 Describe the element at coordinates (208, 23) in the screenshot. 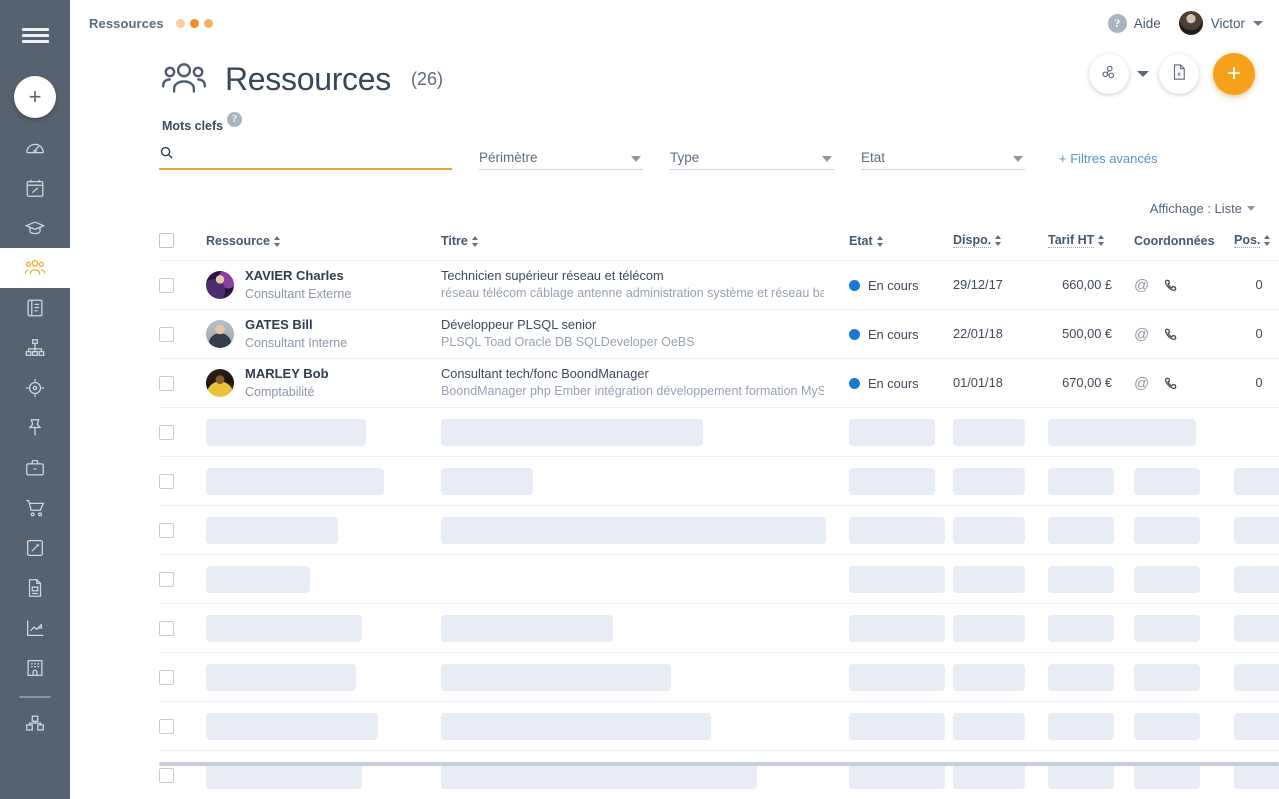

I see `loading-dot` at that location.